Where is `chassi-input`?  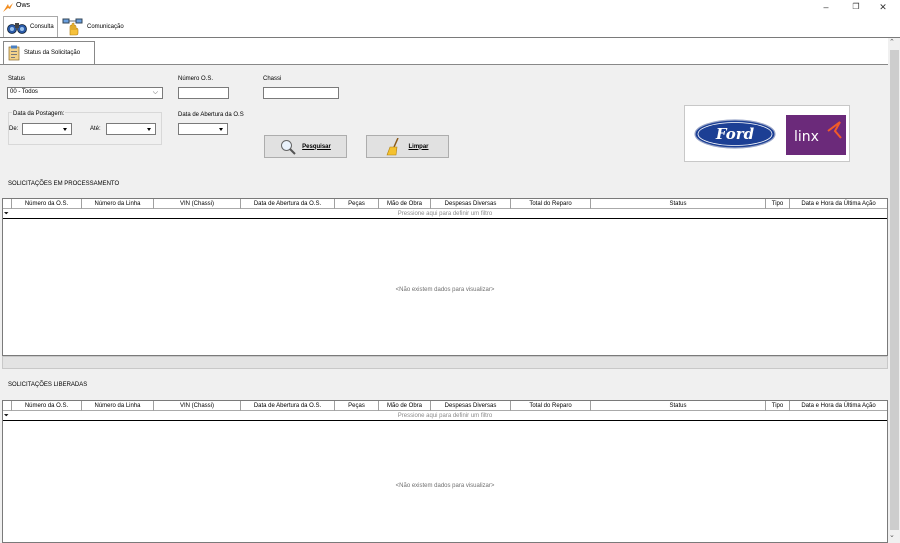 chassi-input is located at coordinates (301, 93).